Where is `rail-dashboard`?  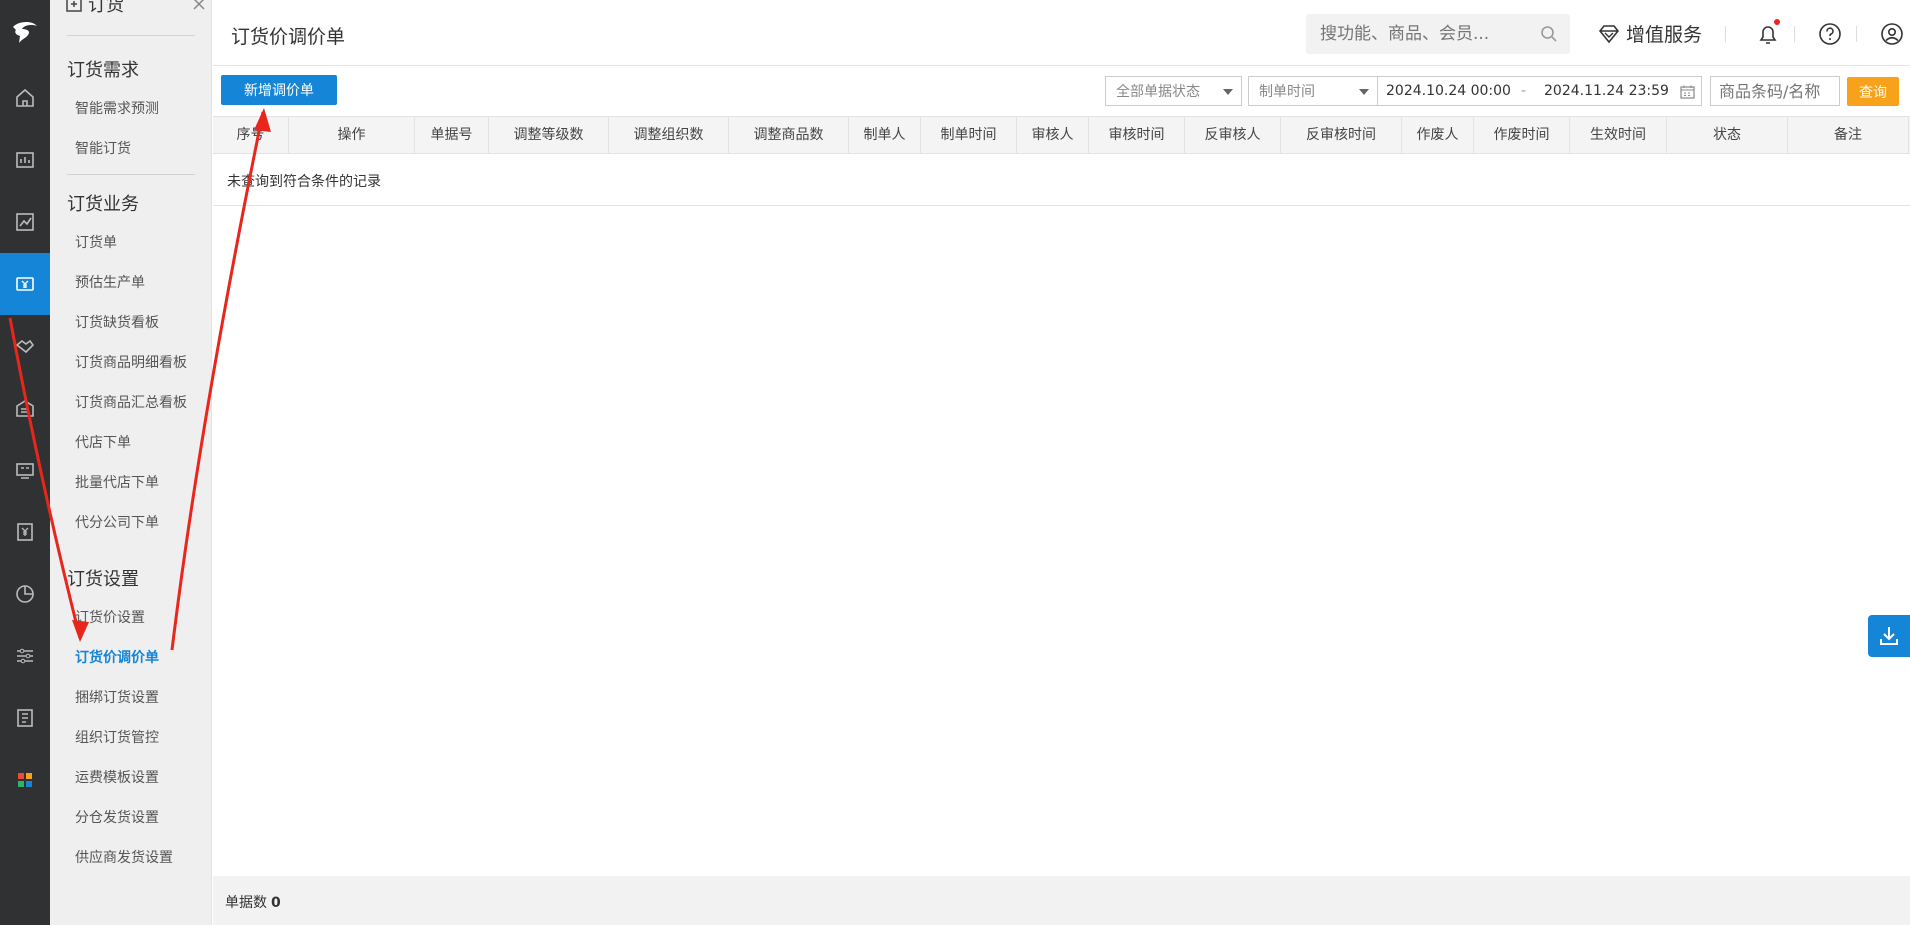
rail-dashboard is located at coordinates (25, 160).